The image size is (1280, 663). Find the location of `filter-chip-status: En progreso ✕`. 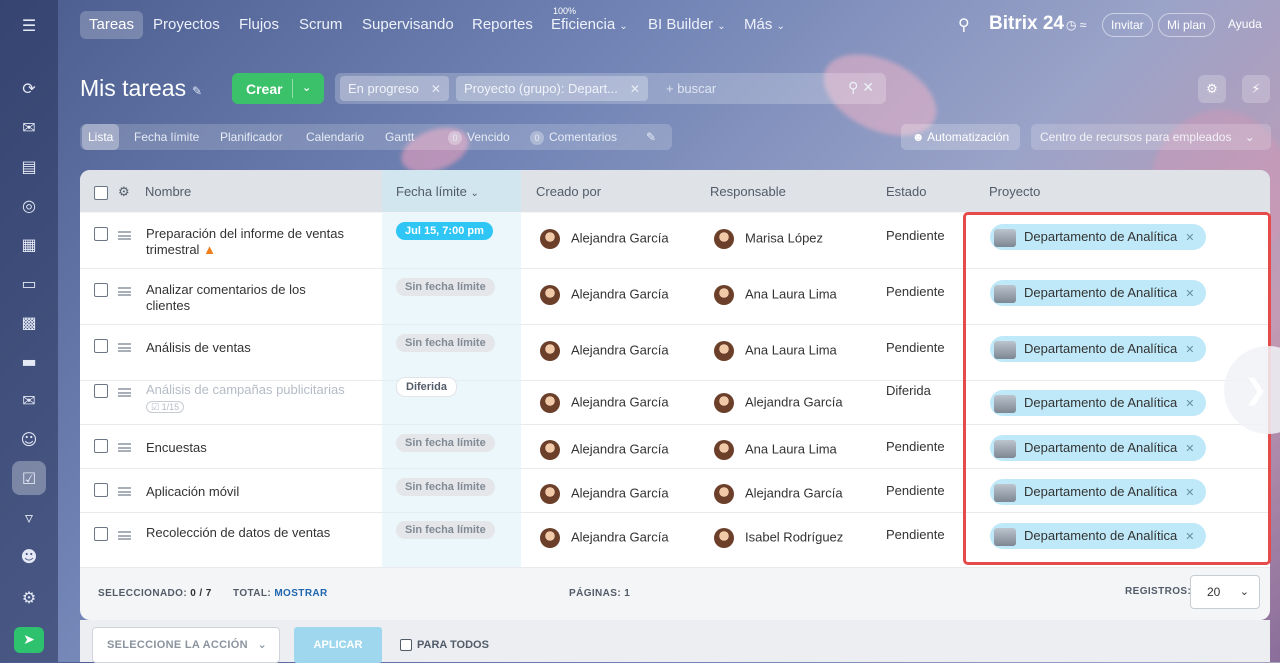

filter-chip-status: En progreso ✕ is located at coordinates (394, 88).